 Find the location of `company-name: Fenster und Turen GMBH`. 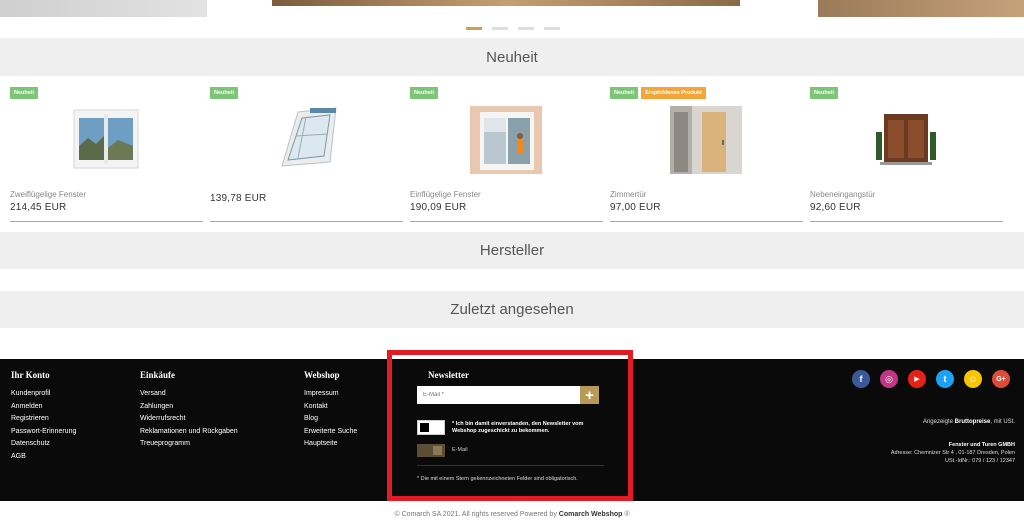

company-name: Fenster und Turen GMBH is located at coordinates (981, 445).